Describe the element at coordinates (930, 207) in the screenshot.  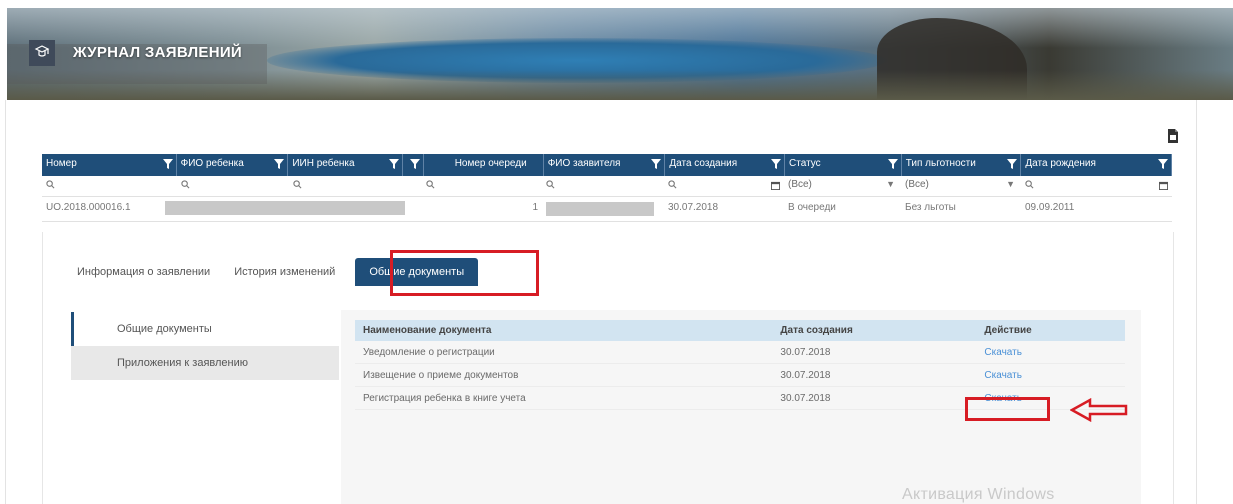
I see `cell-benefit-type: Без льготы` at that location.